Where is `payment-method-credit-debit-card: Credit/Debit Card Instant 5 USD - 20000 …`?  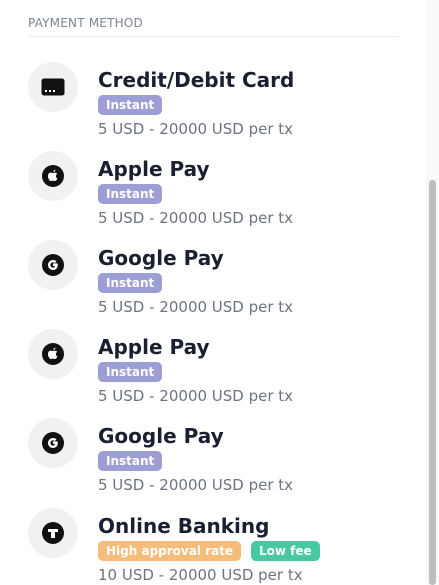
payment-method-credit-debit-card: Credit/Debit Card Instant 5 USD - 20000 … is located at coordinates (213, 93).